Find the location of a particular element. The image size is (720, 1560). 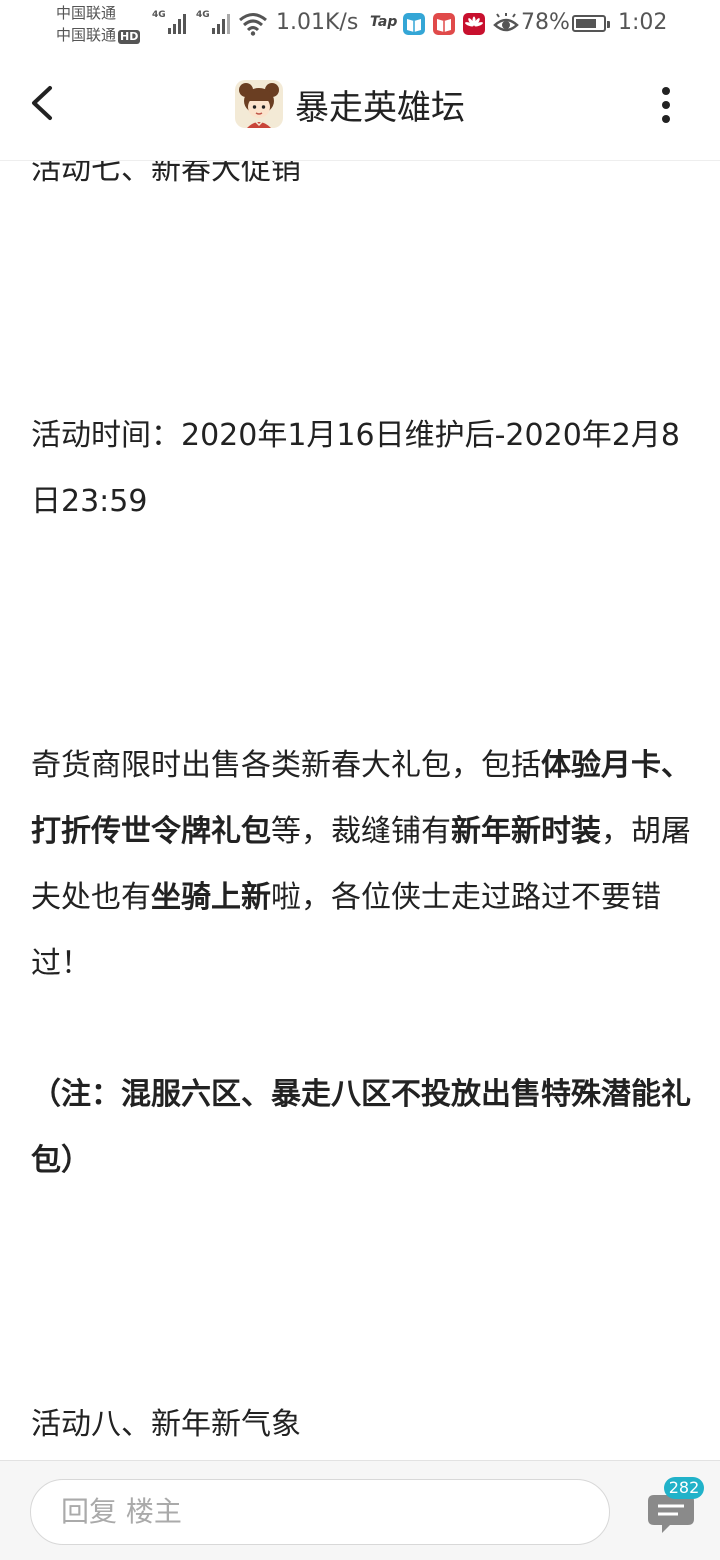

battery-icon is located at coordinates (591, 23).